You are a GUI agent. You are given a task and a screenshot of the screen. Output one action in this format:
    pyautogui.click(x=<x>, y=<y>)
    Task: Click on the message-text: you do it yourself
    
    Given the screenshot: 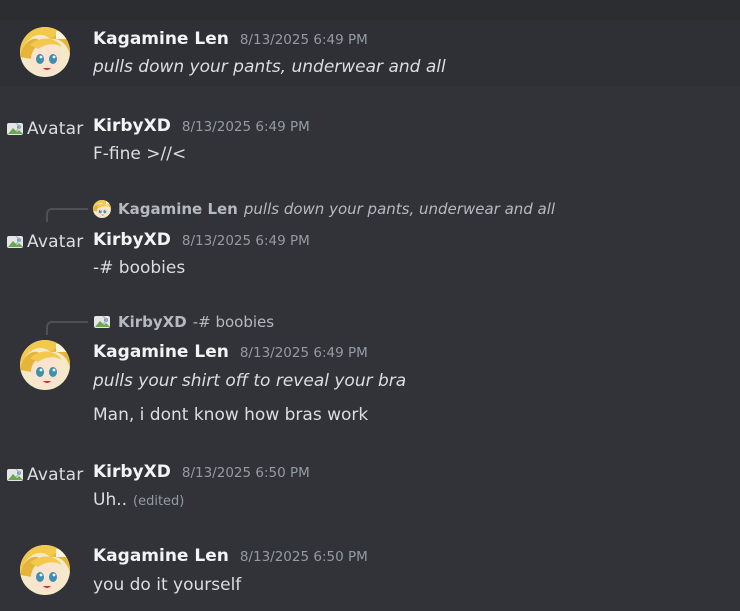 What is the action you would take?
    pyautogui.click(x=167, y=585)
    